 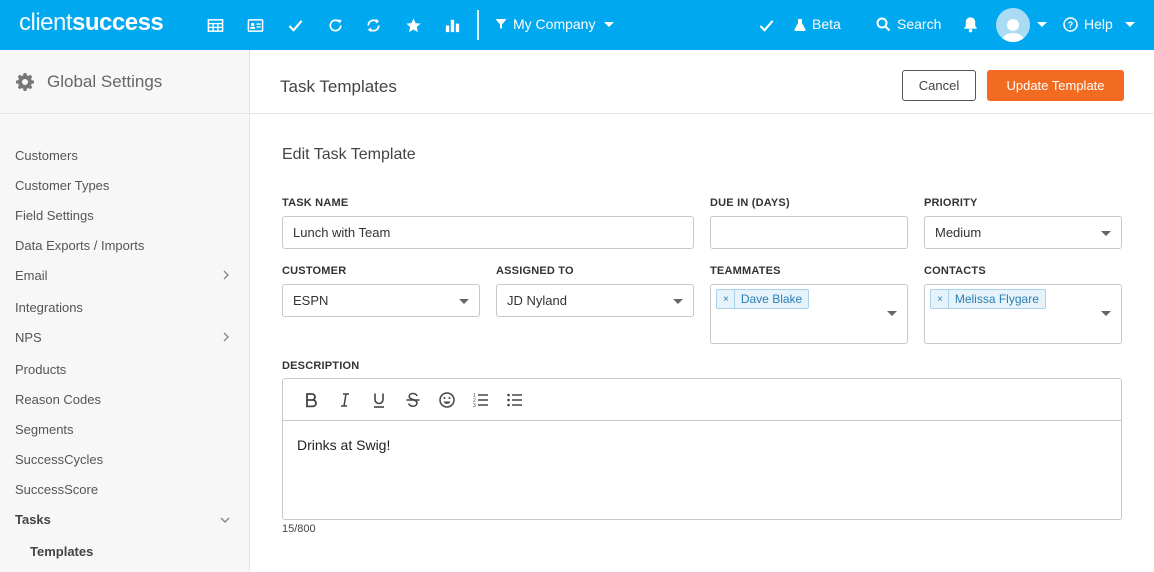 What do you see at coordinates (31, 275) in the screenshot?
I see `sidebar-item-label: Email` at bounding box center [31, 275].